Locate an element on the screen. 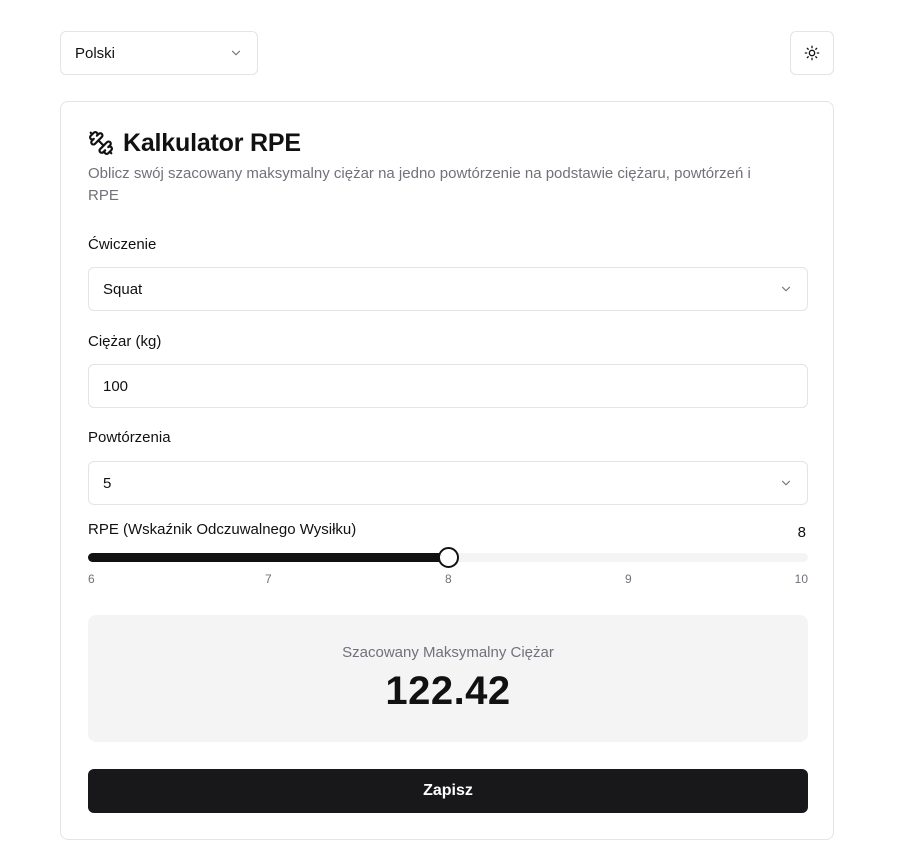 The height and width of the screenshot is (856, 907). rpe-label: RPE (Wskaźnik Odczuwalnego Wysiłku) is located at coordinates (222, 529).